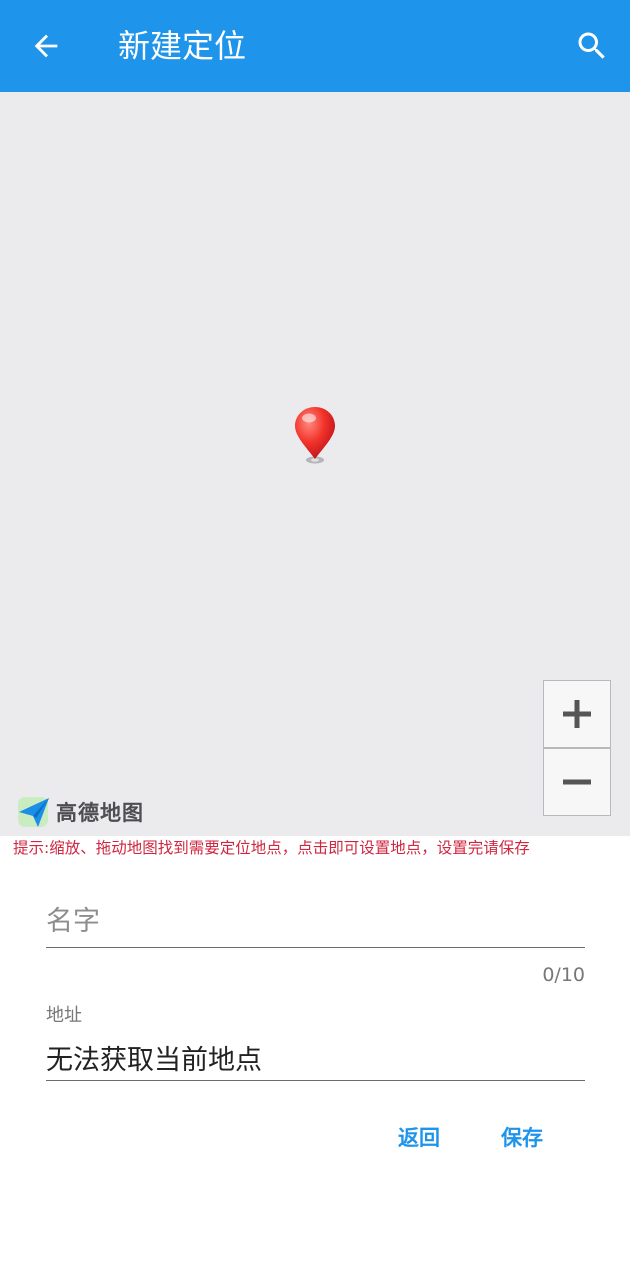  Describe the element at coordinates (33, 812) in the screenshot. I see `amap-logo-icon` at that location.